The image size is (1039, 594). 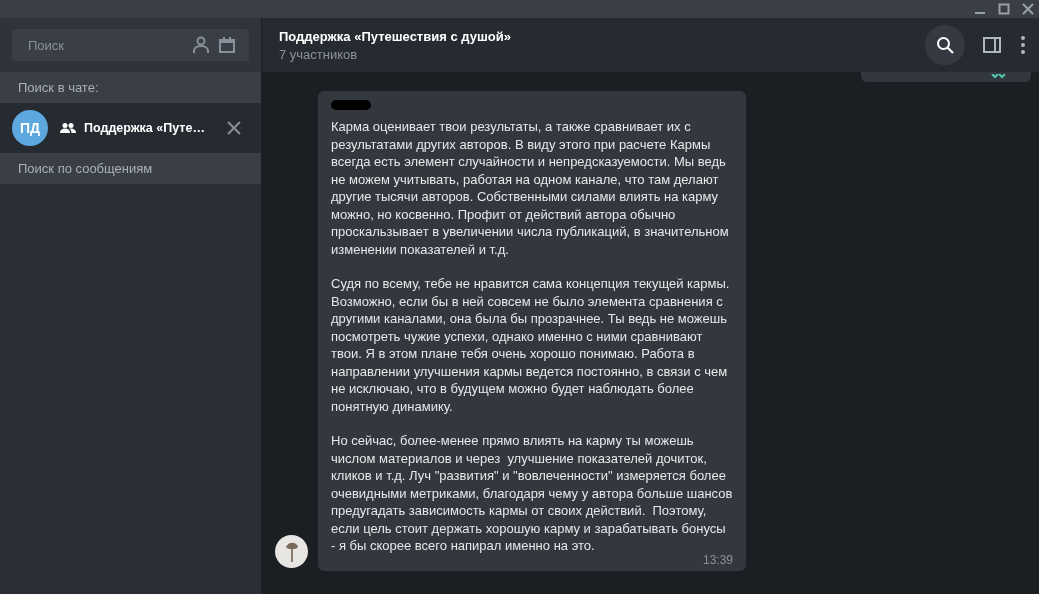 I want to click on maximize-icon, so click(x=1004, y=9).